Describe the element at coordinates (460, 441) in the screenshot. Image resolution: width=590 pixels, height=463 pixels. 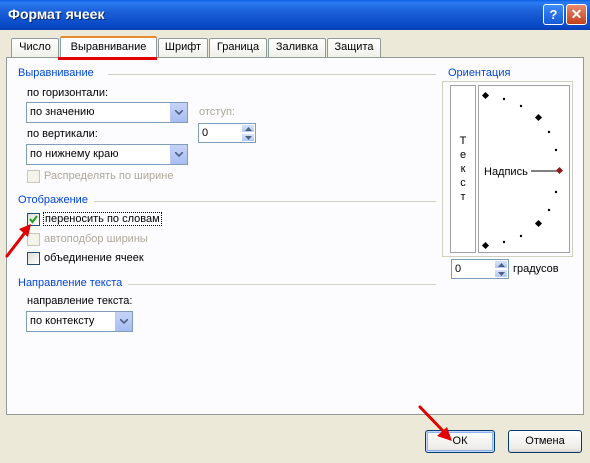
I see `ok-button: ОК` at that location.